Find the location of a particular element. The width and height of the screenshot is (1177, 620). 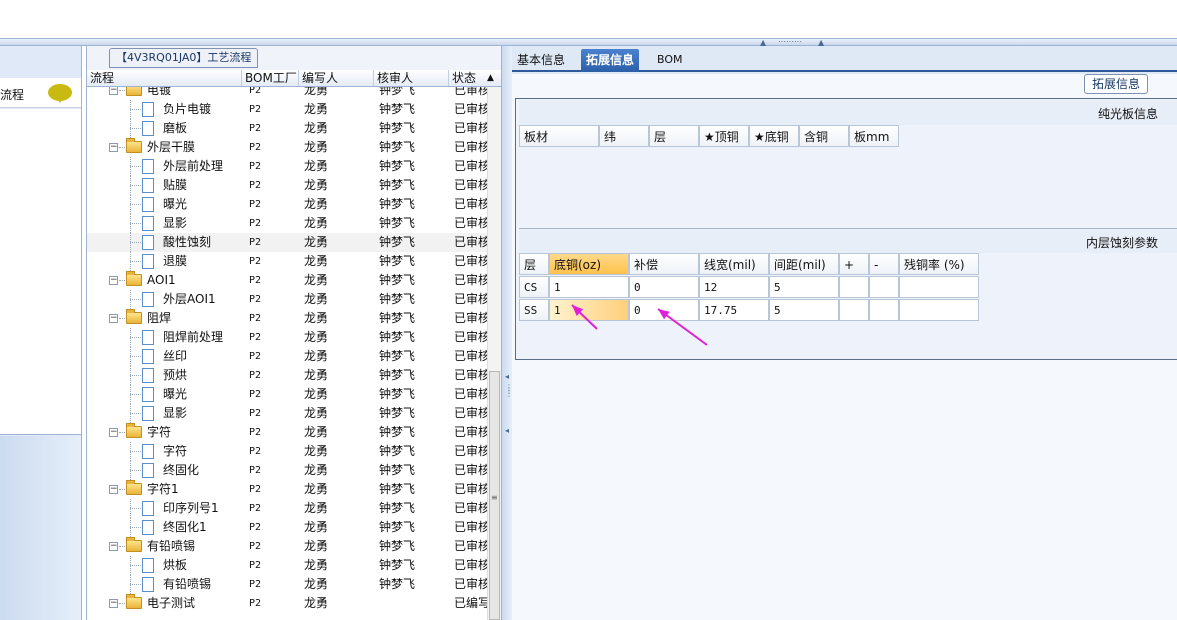

tree-step-row: 终固化 P2 龙勇 钟梦飞 已审核 is located at coordinates (287, 470).